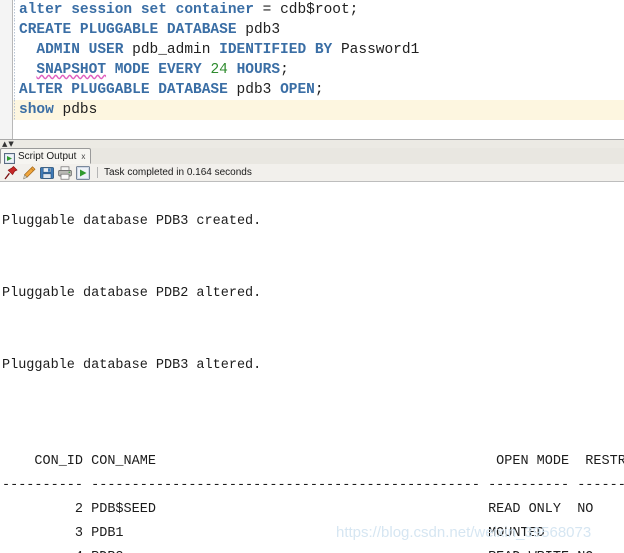 The height and width of the screenshot is (553, 624). Describe the element at coordinates (71, 70) in the screenshot. I see `code-token: SNAPSHOT` at that location.